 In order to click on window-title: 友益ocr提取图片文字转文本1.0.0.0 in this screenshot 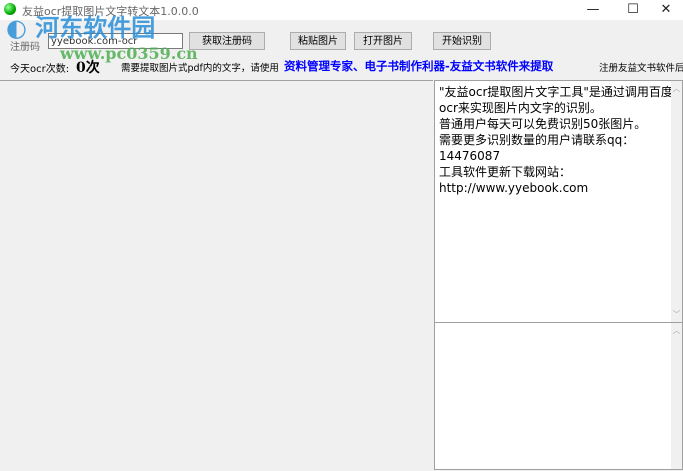, I will do `click(110, 11)`.